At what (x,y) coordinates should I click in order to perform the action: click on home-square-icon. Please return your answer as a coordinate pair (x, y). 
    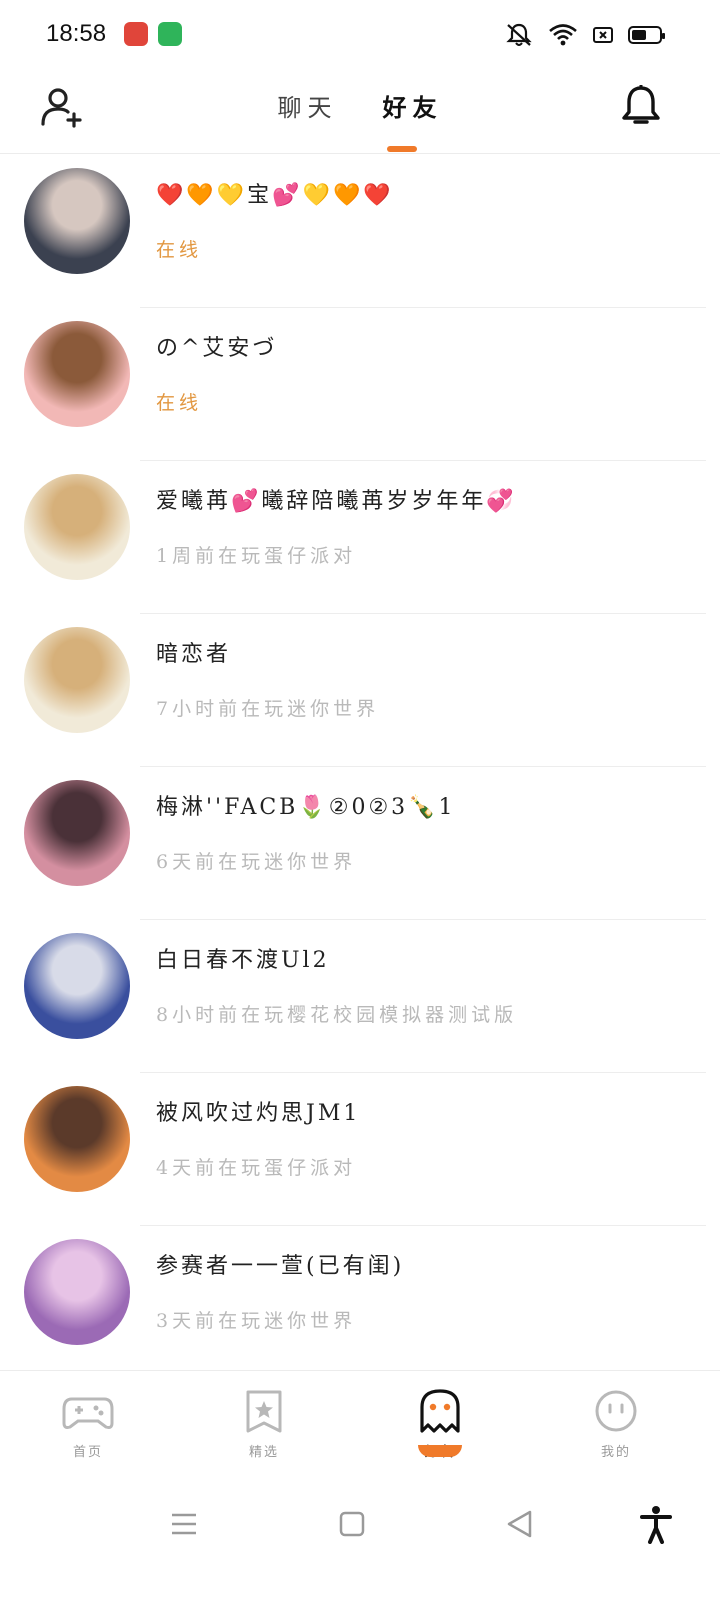
    Looking at the image, I should click on (352, 1524).